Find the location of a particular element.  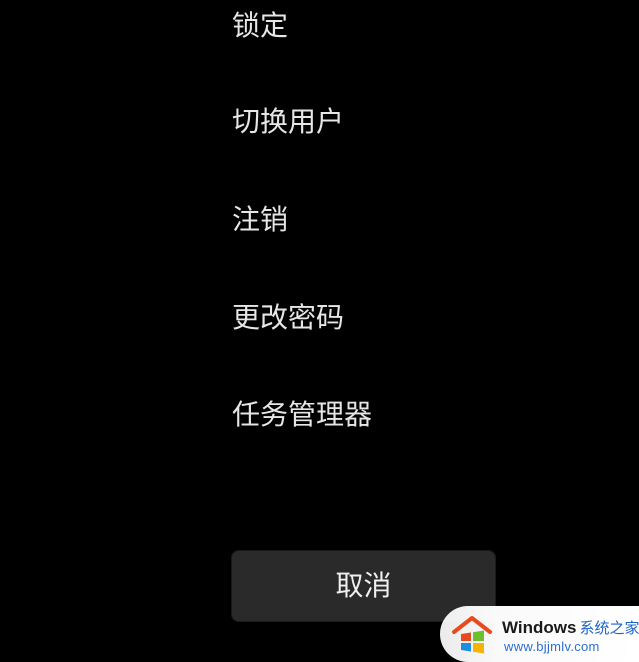

menu-item-change-password: 更改密码 is located at coordinates (288, 318).